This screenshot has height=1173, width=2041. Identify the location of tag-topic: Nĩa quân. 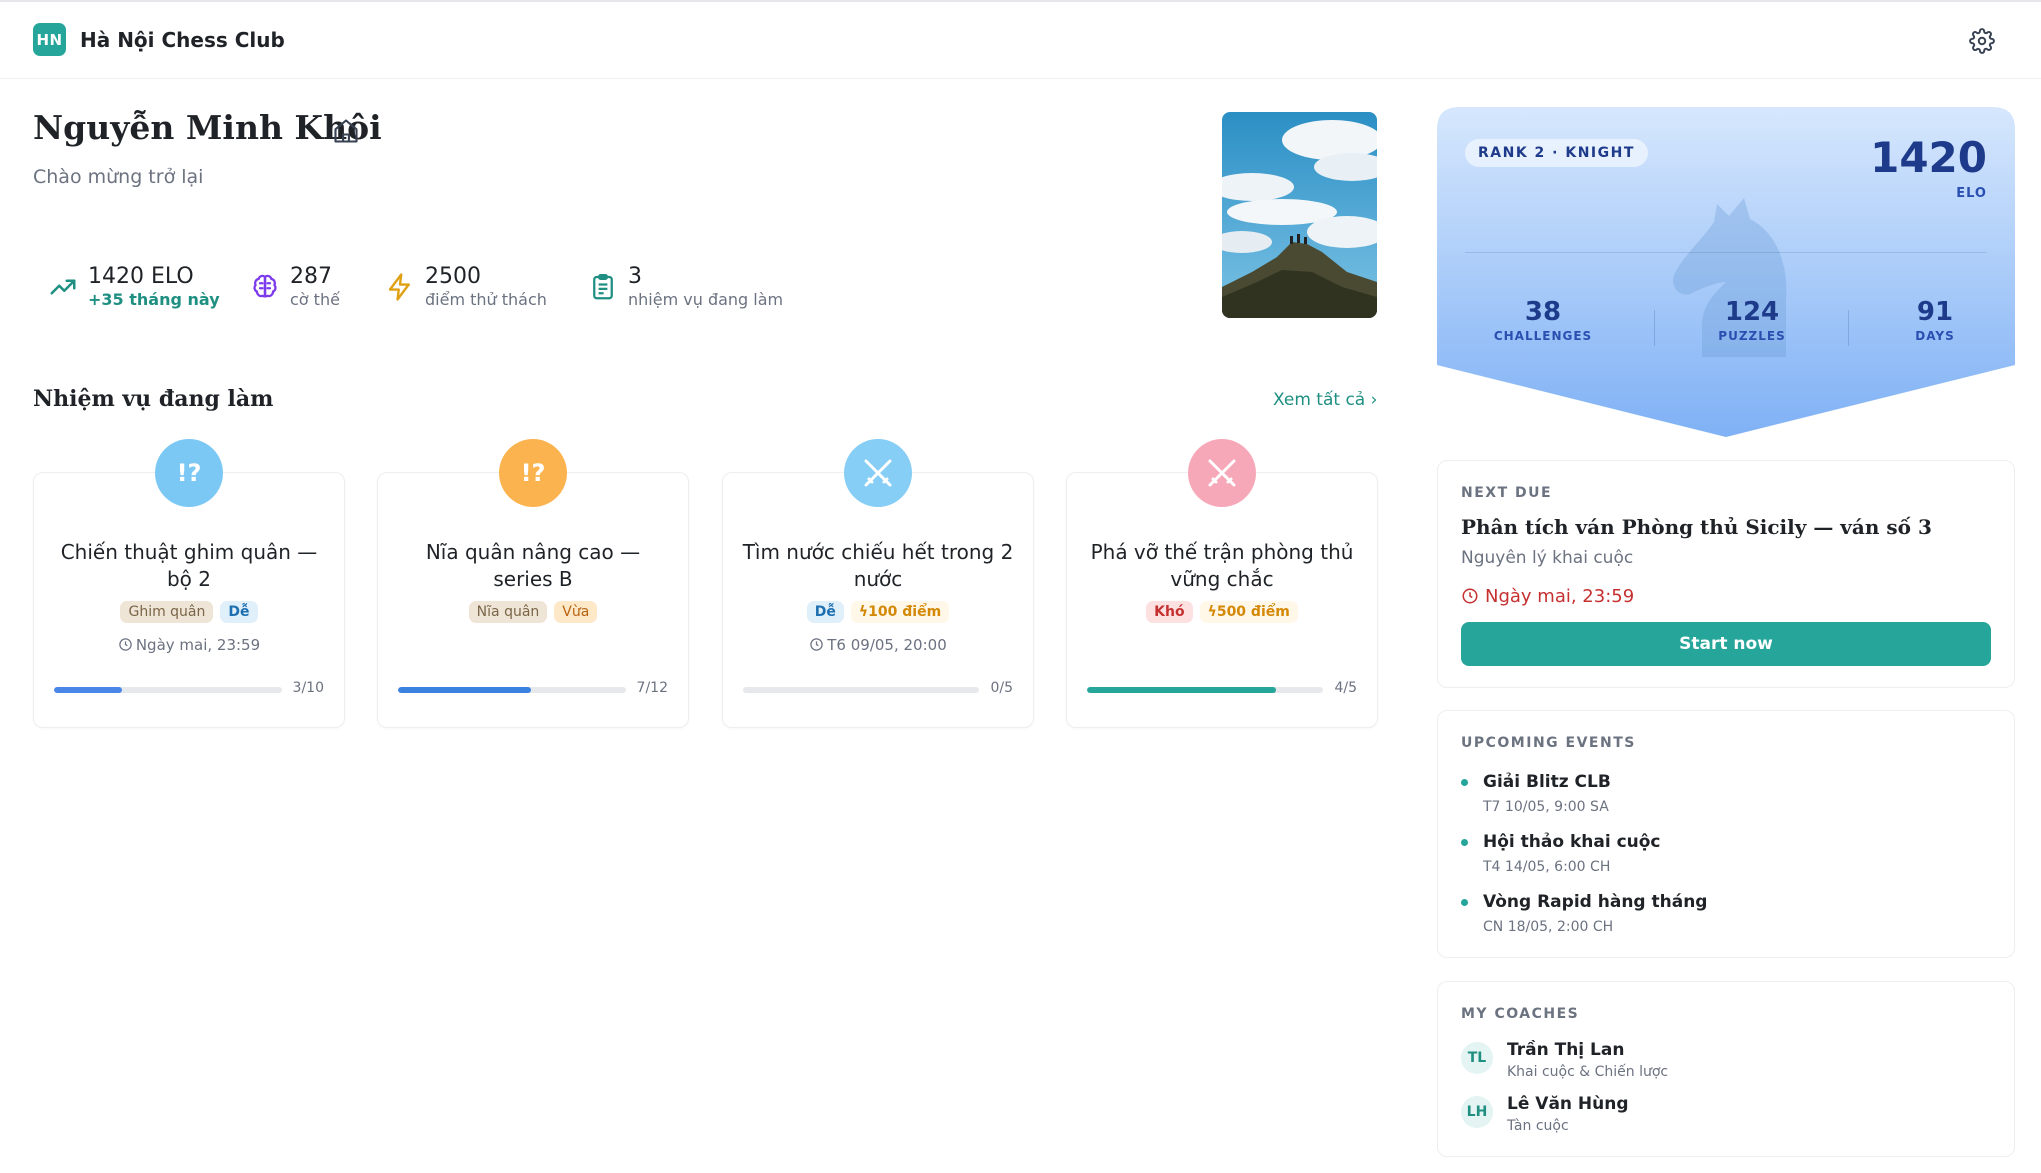
(508, 612).